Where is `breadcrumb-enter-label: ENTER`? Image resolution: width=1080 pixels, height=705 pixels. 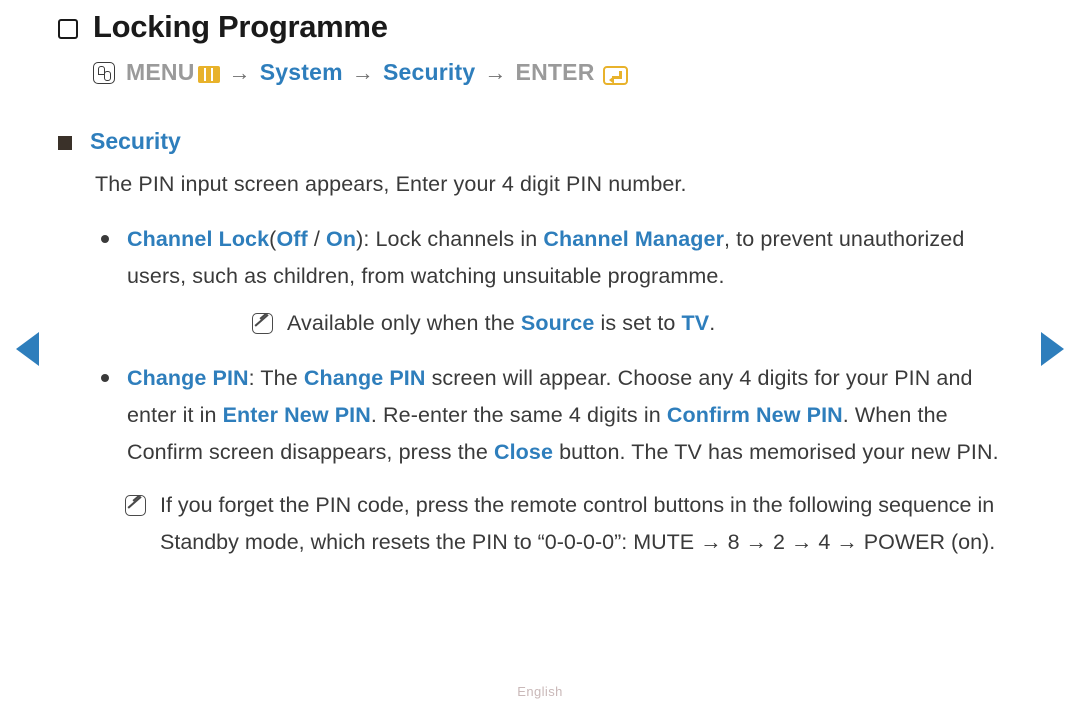
breadcrumb-enter-label: ENTER is located at coordinates (555, 72).